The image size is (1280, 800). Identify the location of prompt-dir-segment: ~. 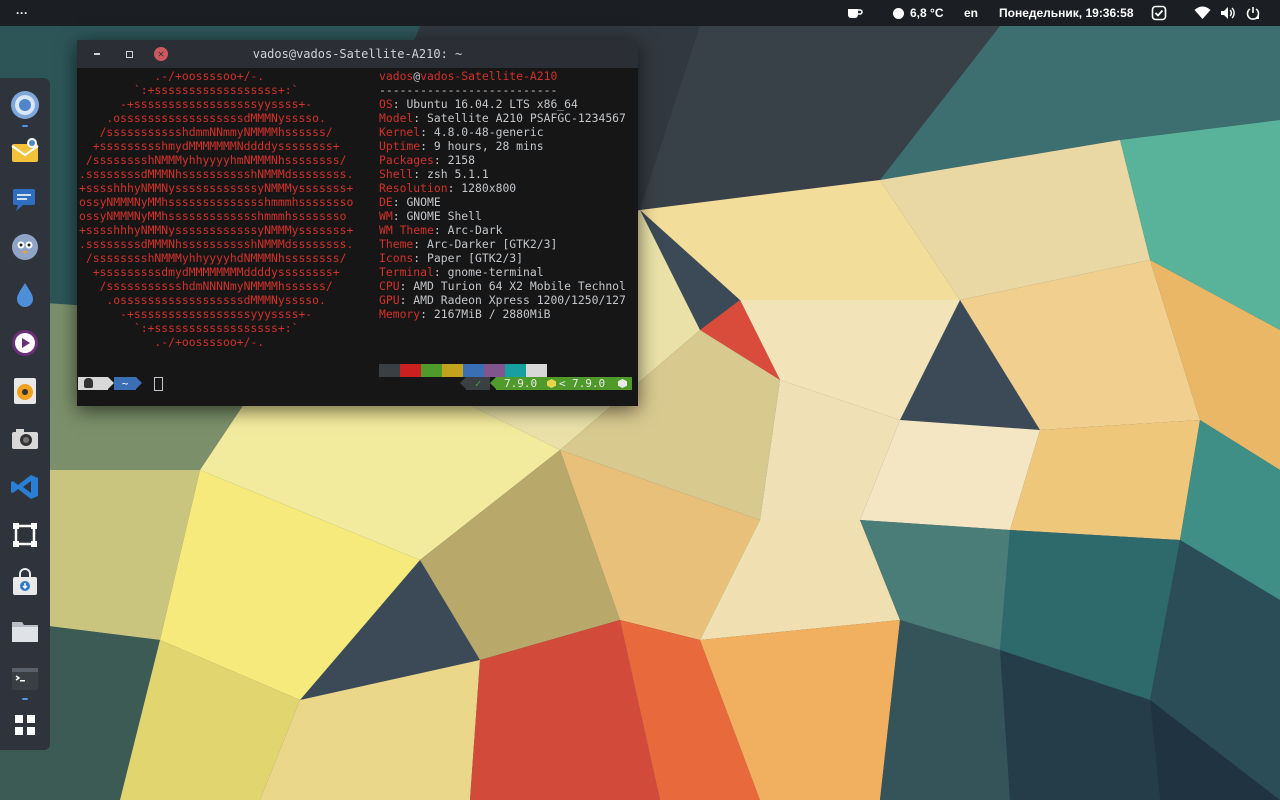
(125, 383).